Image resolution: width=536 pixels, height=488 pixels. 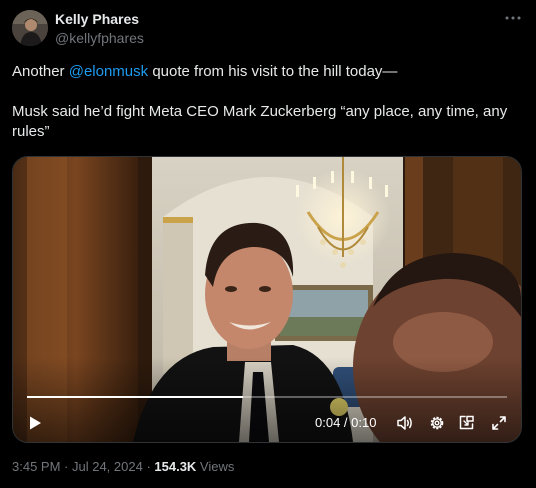 I want to click on volume-icon, so click(x=404, y=423).